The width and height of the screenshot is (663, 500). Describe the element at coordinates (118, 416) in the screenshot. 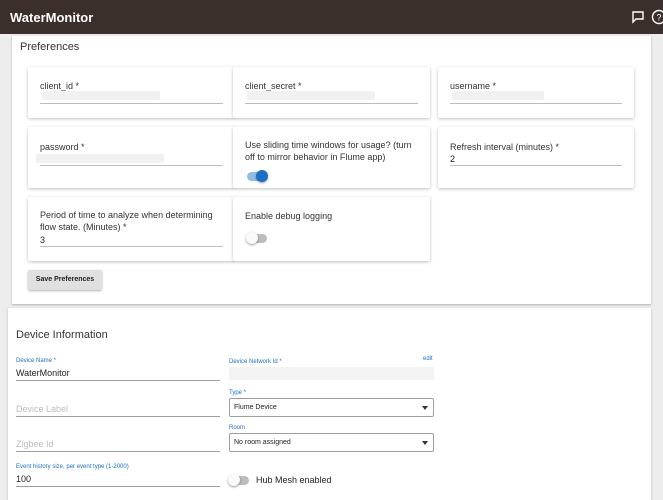

I see `device-label-underline` at that location.